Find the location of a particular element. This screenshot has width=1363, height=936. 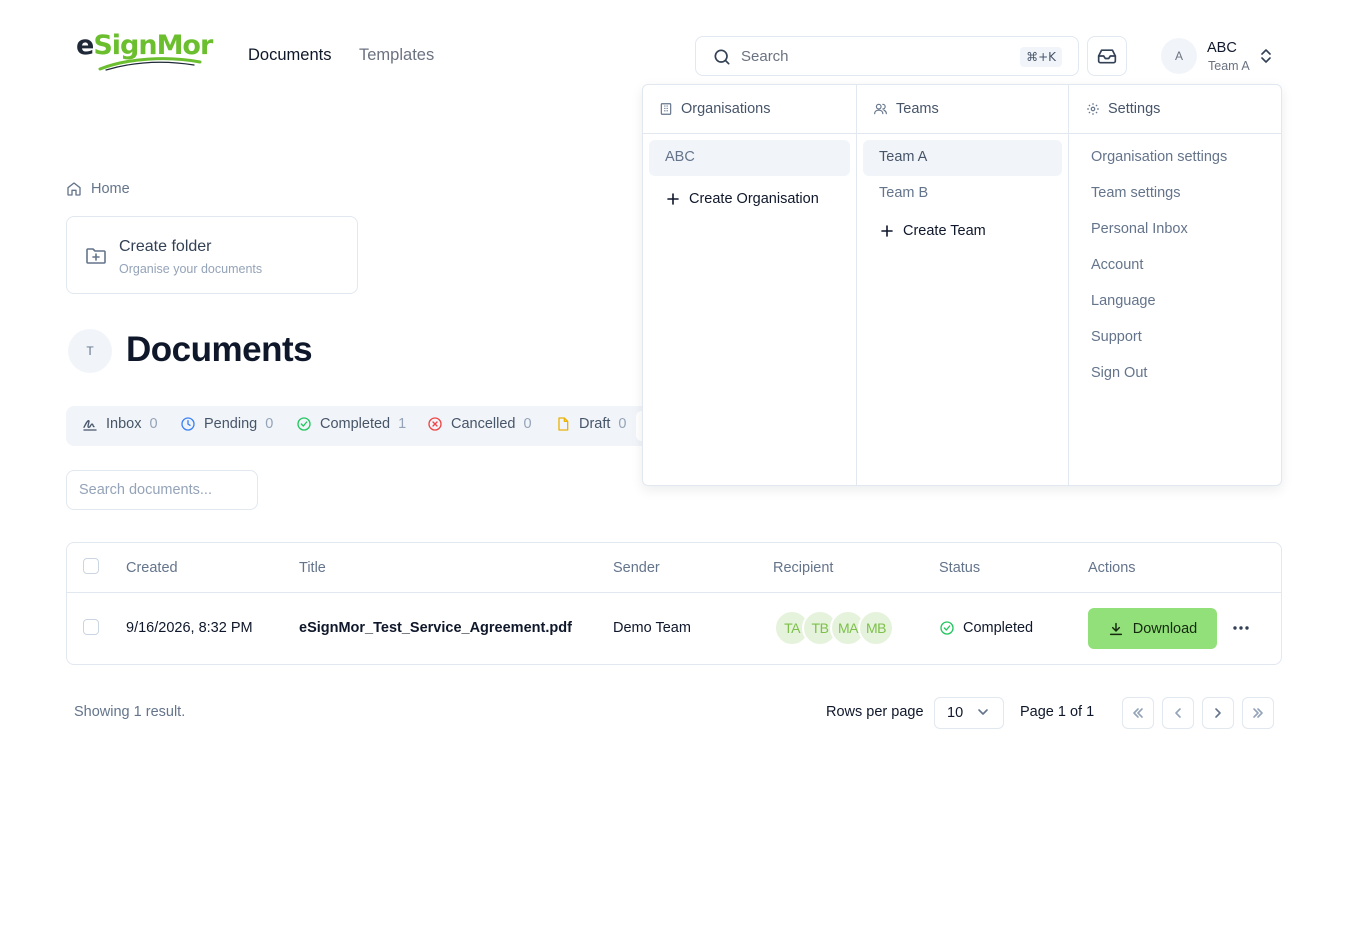

organisation-item: ABC is located at coordinates (680, 157).